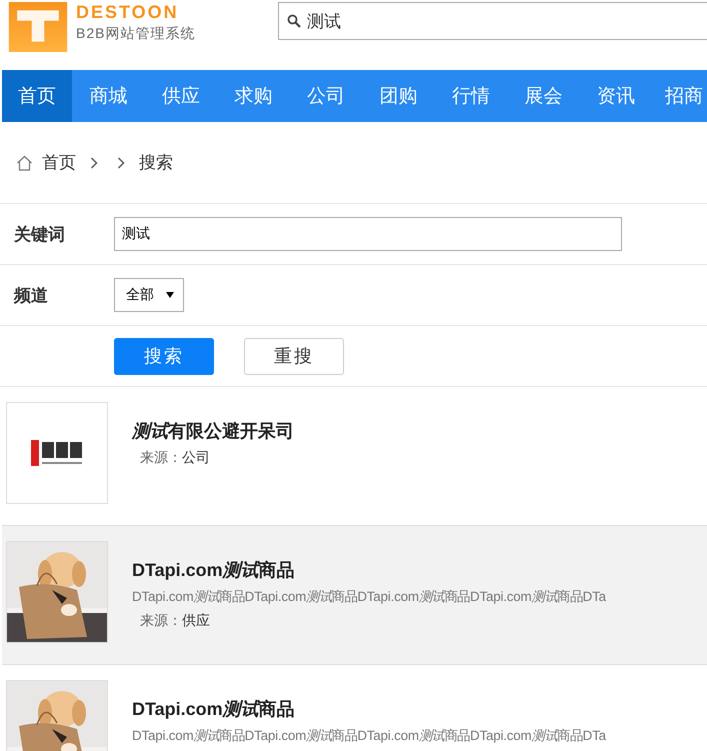  Describe the element at coordinates (136, 34) in the screenshot. I see `logo-tagline: B2B网站管理系统` at that location.